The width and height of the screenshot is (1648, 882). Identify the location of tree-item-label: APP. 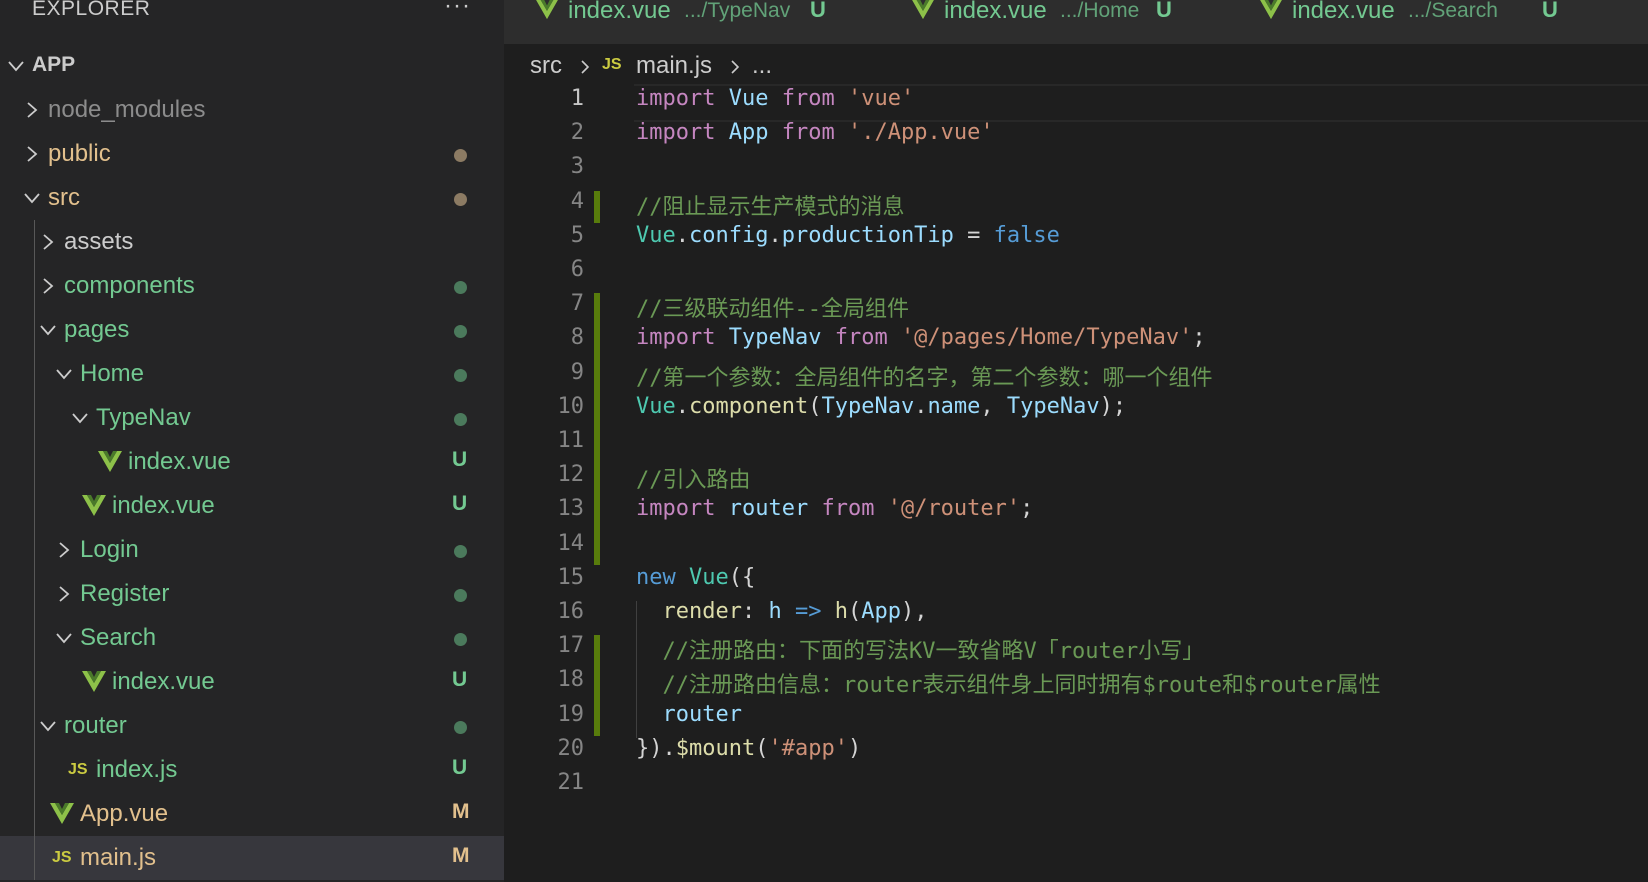
(54, 64).